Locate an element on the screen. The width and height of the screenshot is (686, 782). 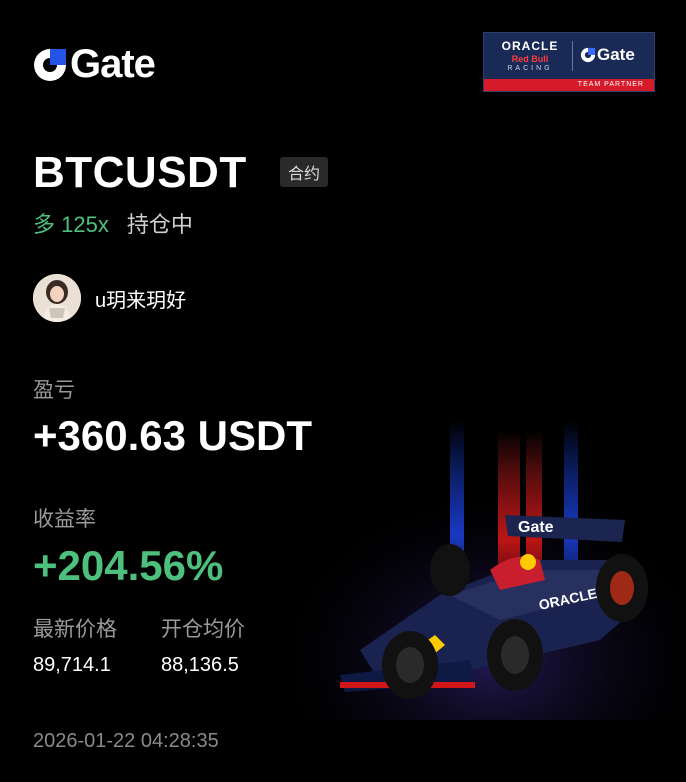
symbol-title: BTCUSDT is located at coordinates (140, 172).